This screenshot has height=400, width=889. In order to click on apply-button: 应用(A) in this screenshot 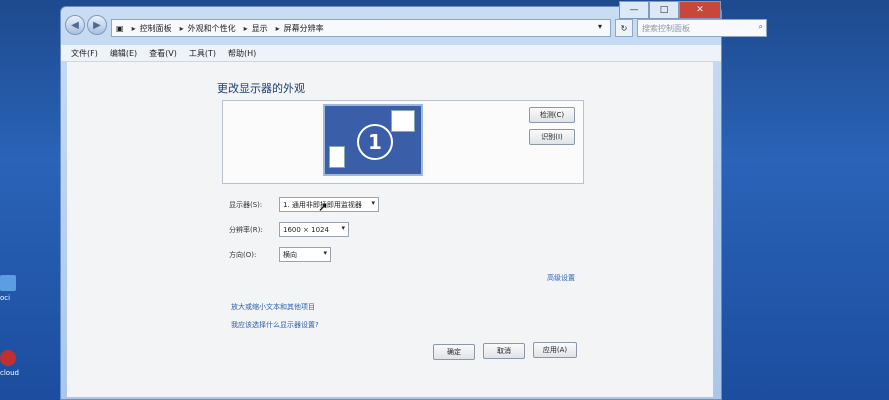, I will do `click(555, 350)`.